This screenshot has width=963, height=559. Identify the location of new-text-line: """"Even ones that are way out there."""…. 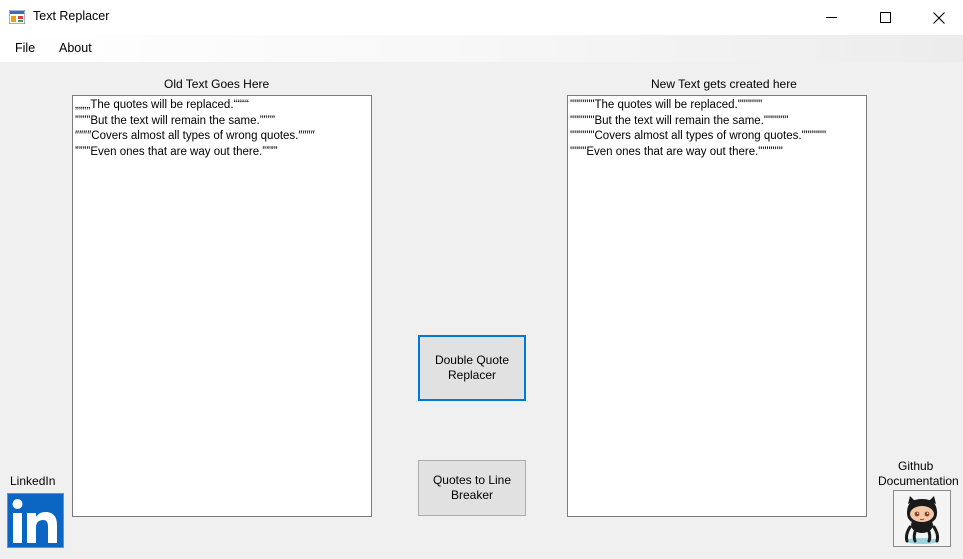
(676, 151).